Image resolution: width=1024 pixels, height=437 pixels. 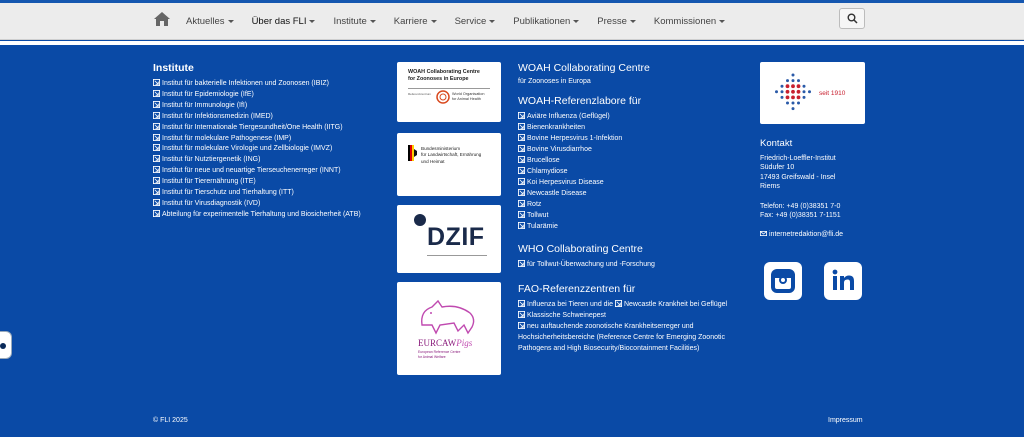 What do you see at coordinates (559, 149) in the screenshot?
I see `woah-lab-link-label: Bovine Virusdiarrhoe` at bounding box center [559, 149].